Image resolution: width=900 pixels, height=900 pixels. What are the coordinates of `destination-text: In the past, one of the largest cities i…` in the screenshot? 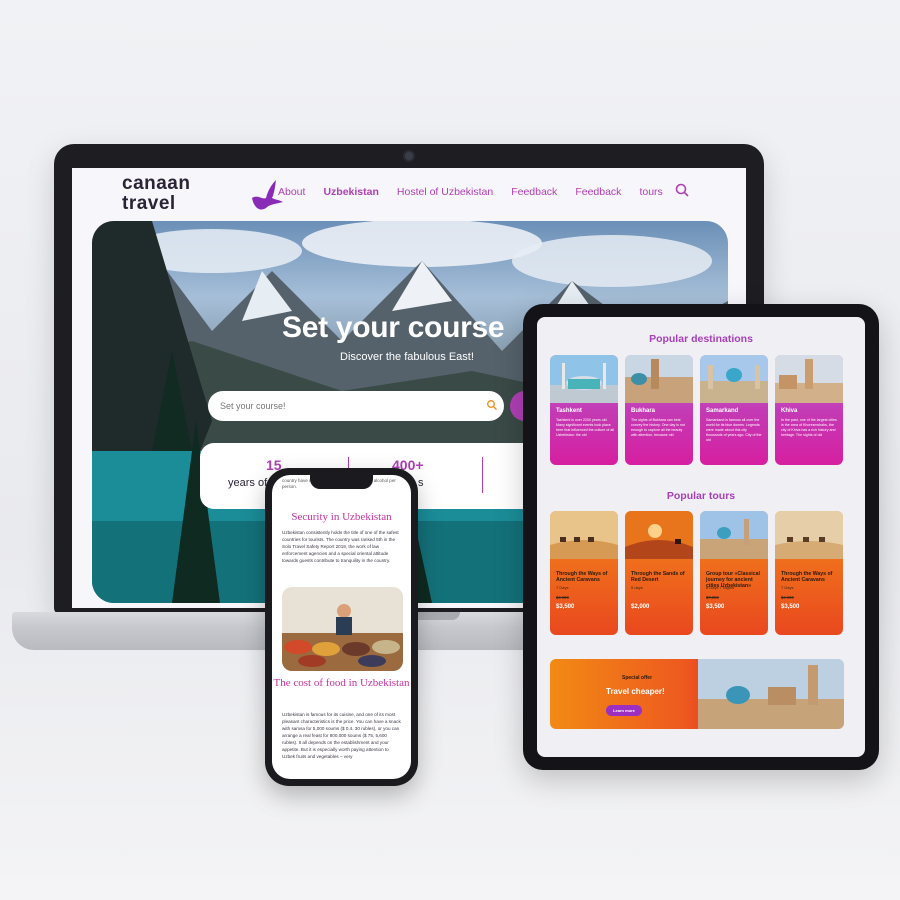 It's located at (809, 427).